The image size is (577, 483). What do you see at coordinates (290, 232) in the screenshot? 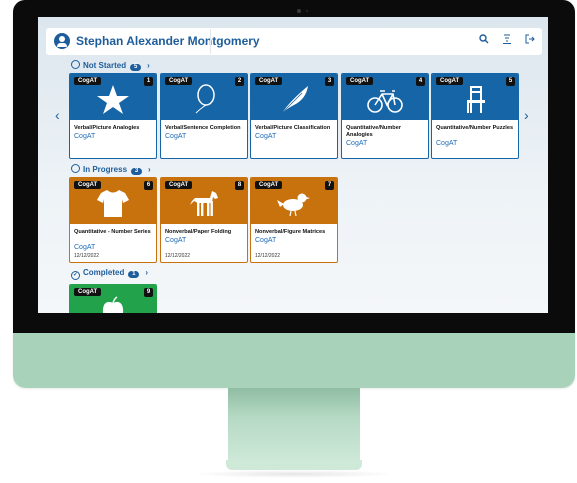
I see `card-title: Nonverbal/Figure Matrices` at bounding box center [290, 232].